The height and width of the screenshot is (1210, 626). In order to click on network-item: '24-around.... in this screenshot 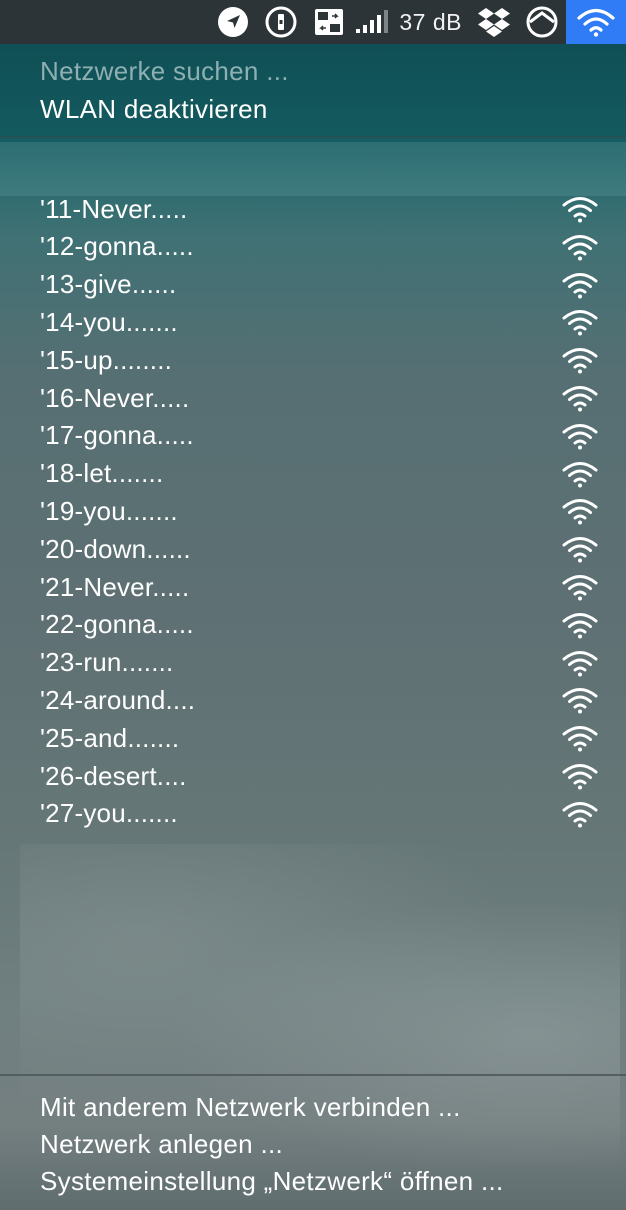, I will do `click(313, 700)`.